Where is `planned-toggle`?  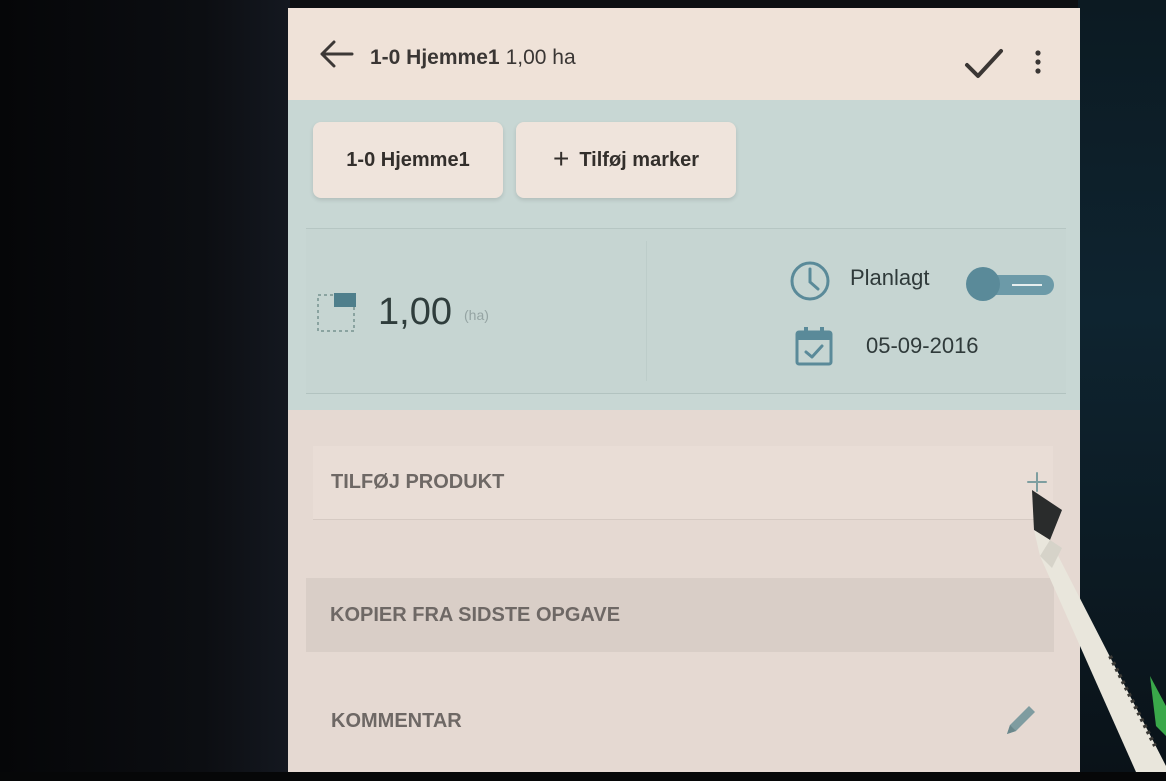
planned-toggle is located at coordinates (1011, 284).